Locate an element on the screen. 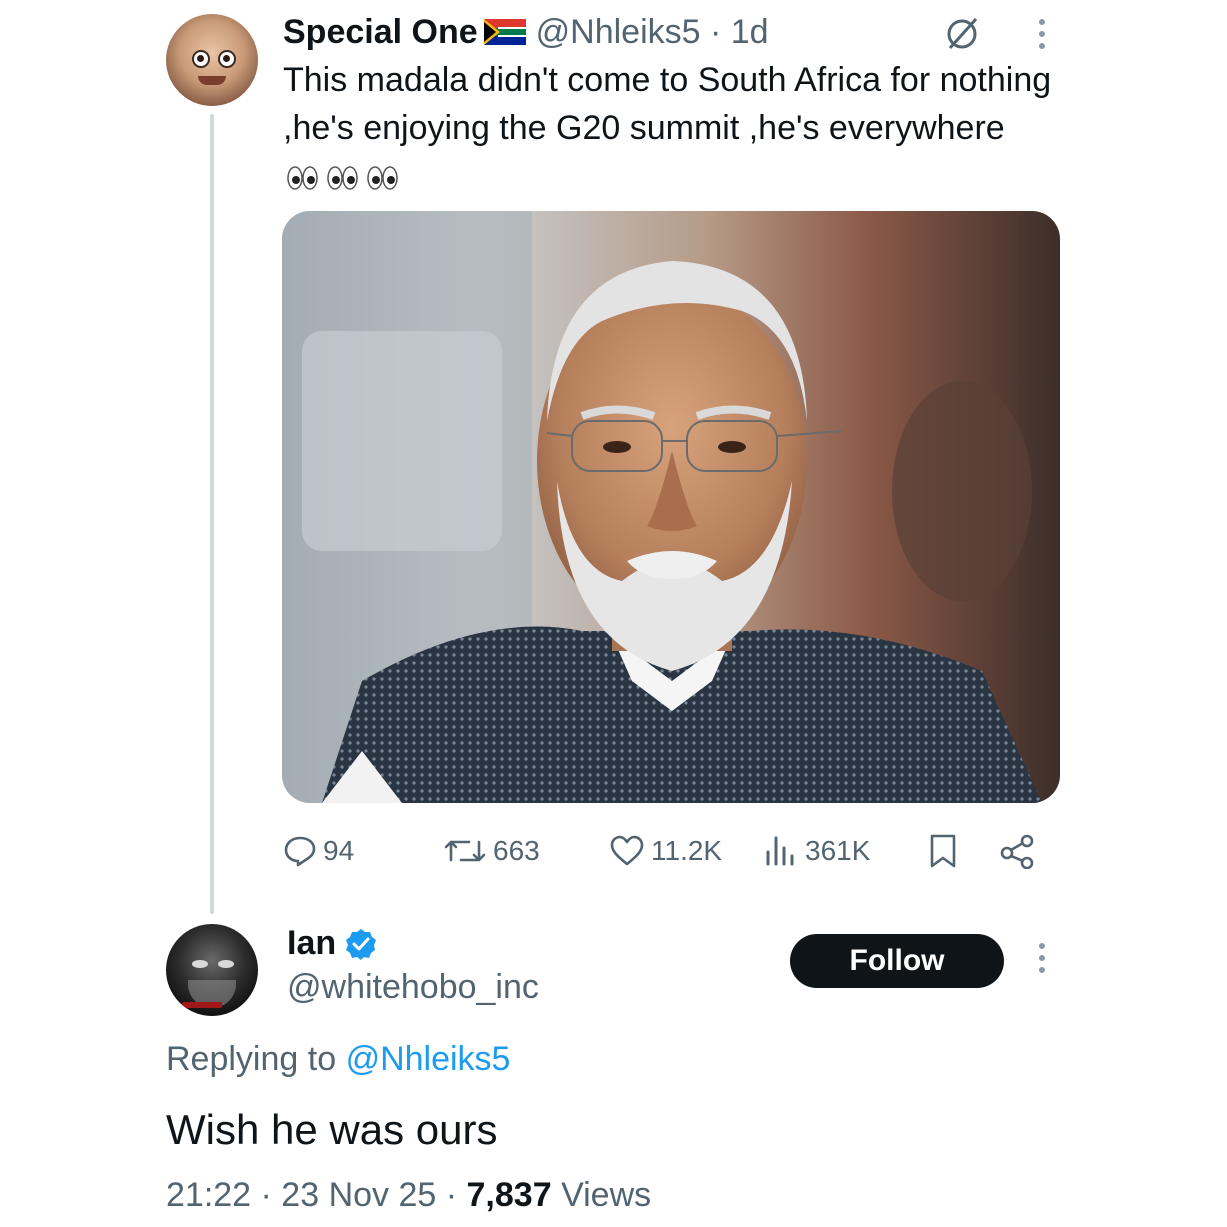 Image resolution: width=1227 pixels, height=1227 pixels. verified-badge-icon is located at coordinates (361, 944).